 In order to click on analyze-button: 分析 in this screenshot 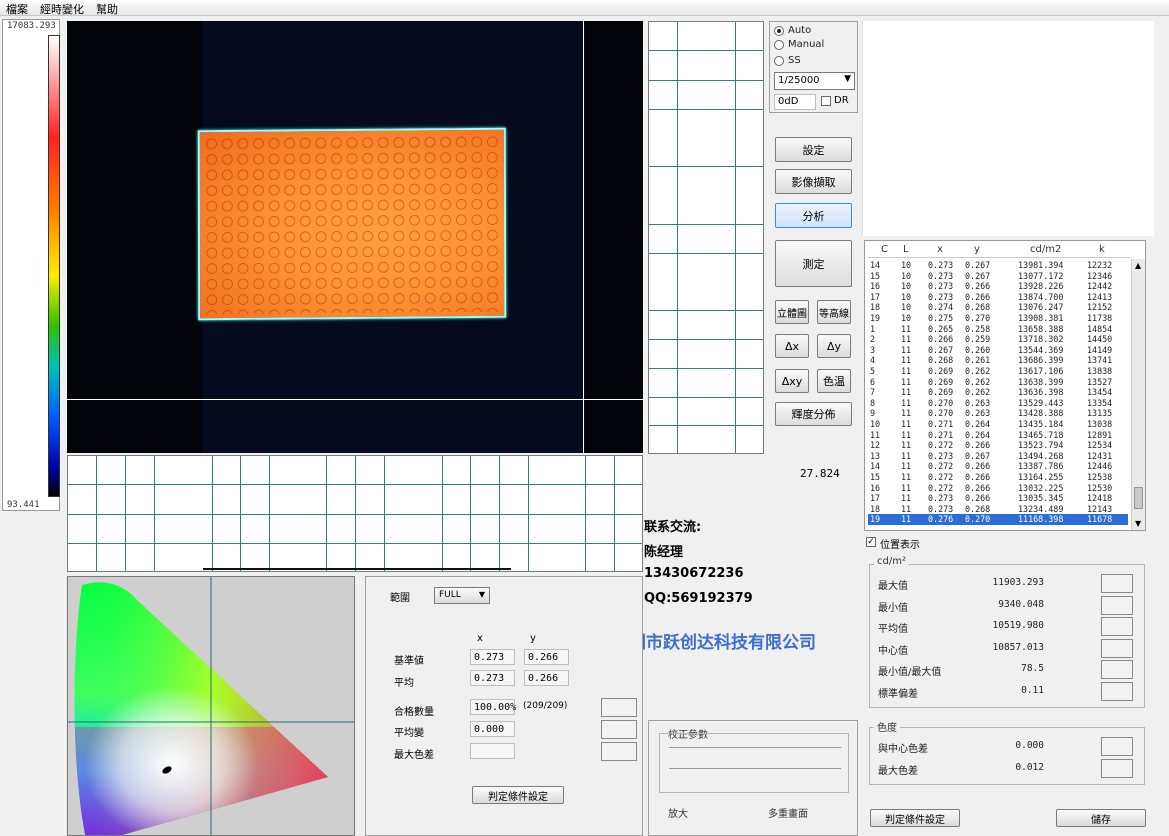, I will do `click(813, 215)`.